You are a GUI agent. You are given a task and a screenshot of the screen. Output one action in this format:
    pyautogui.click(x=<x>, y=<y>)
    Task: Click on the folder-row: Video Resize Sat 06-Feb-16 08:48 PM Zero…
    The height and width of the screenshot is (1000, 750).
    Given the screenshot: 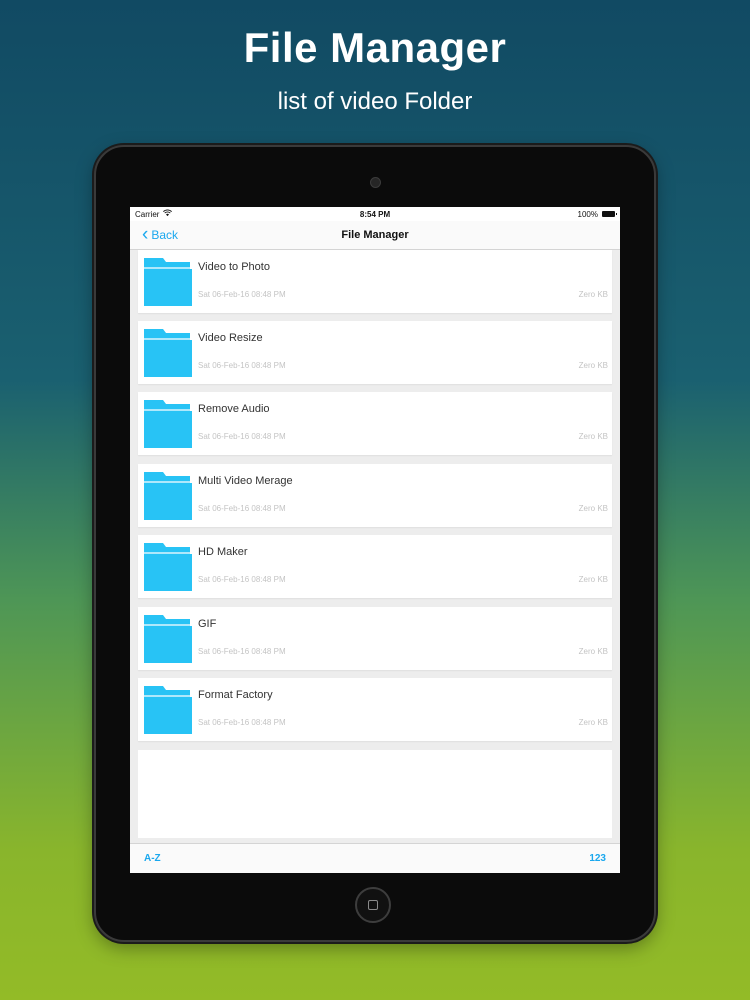 What is the action you would take?
    pyautogui.click(x=375, y=352)
    